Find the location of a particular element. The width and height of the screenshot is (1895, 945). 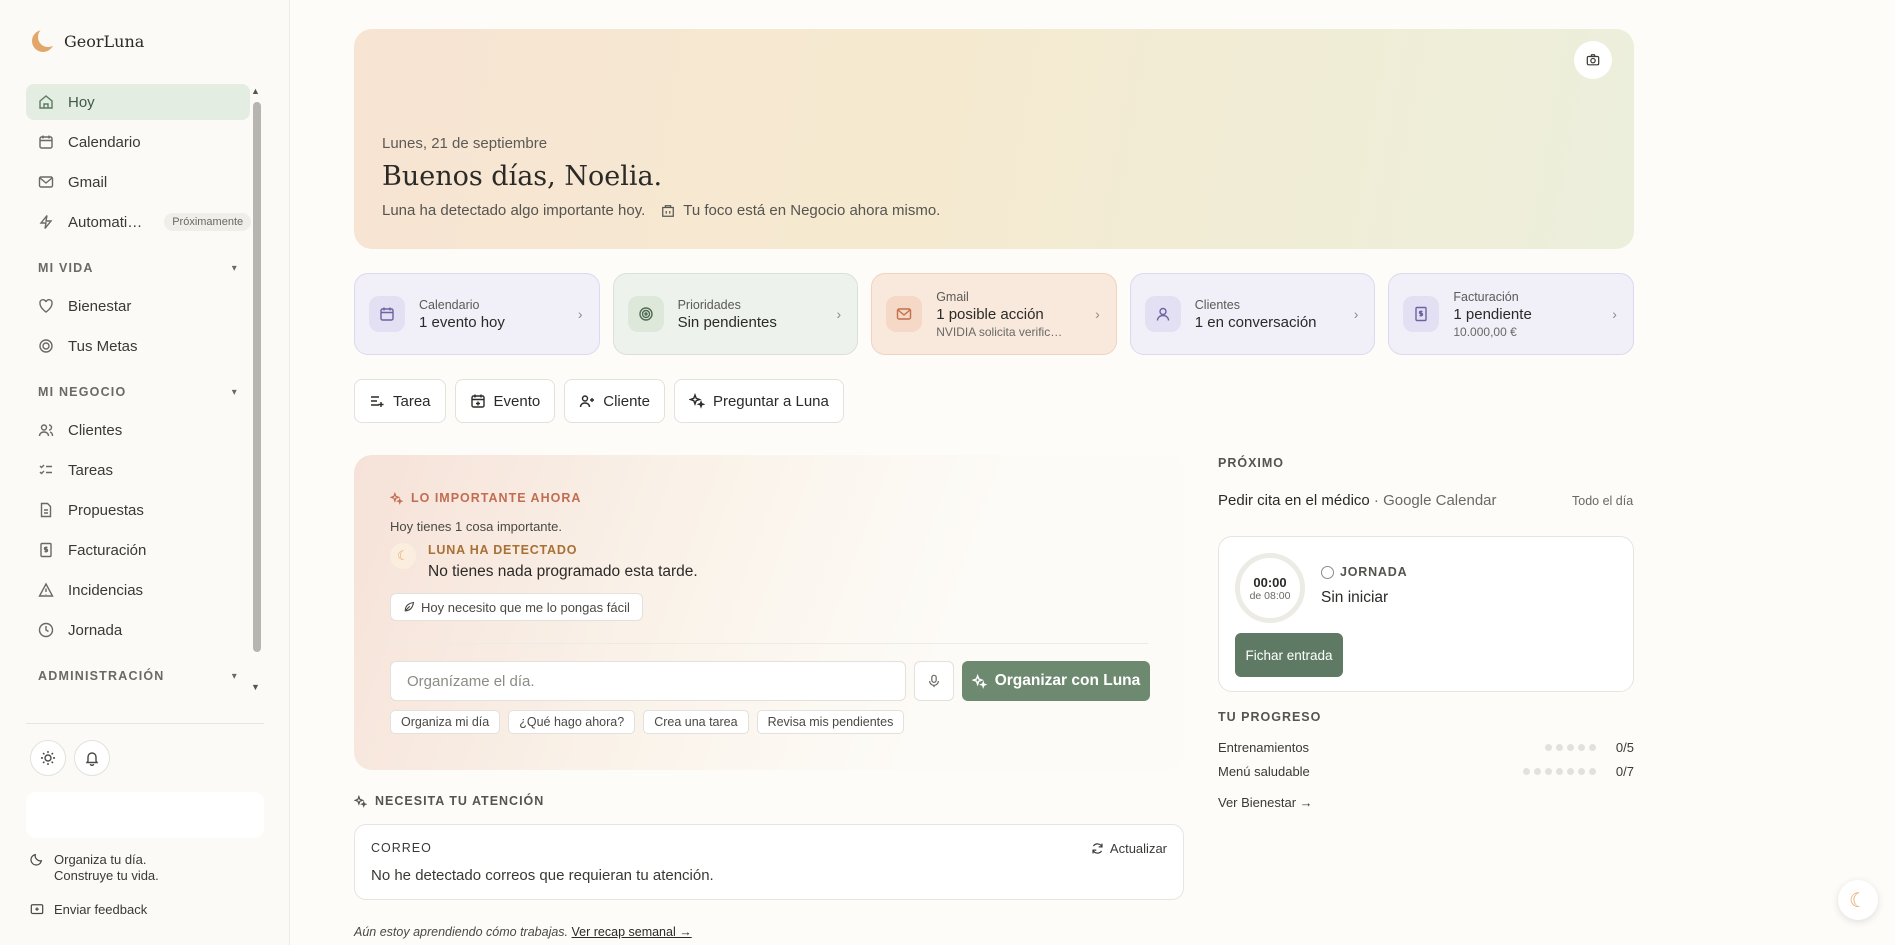

ask-luna-button: Preguntar a Luna is located at coordinates (758, 401).